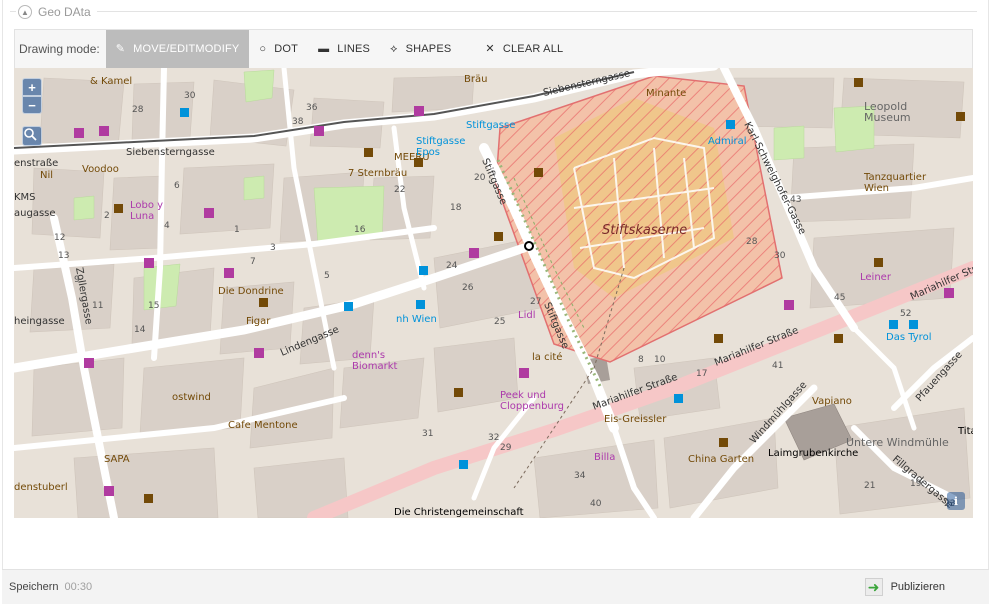 Image resolution: width=991 pixels, height=604 pixels. What do you see at coordinates (480, 178) in the screenshot?
I see `house-number: 20` at bounding box center [480, 178].